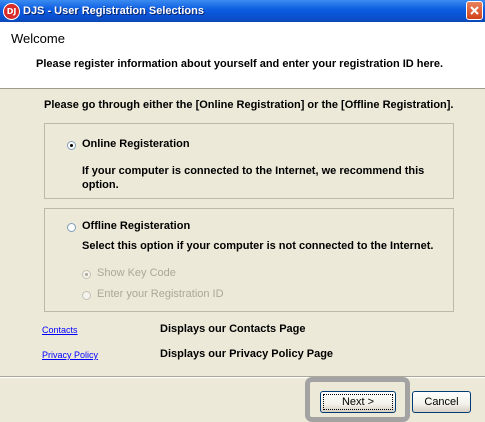  I want to click on contacts-link-description: Displays our Contacts Page, so click(233, 329).